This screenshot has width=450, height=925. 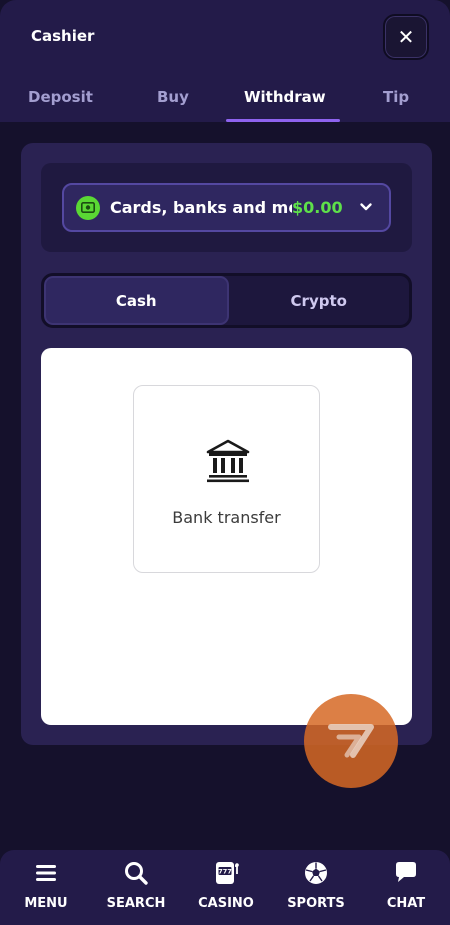 I want to click on tab-withdraw: Withdraw, so click(x=285, y=97).